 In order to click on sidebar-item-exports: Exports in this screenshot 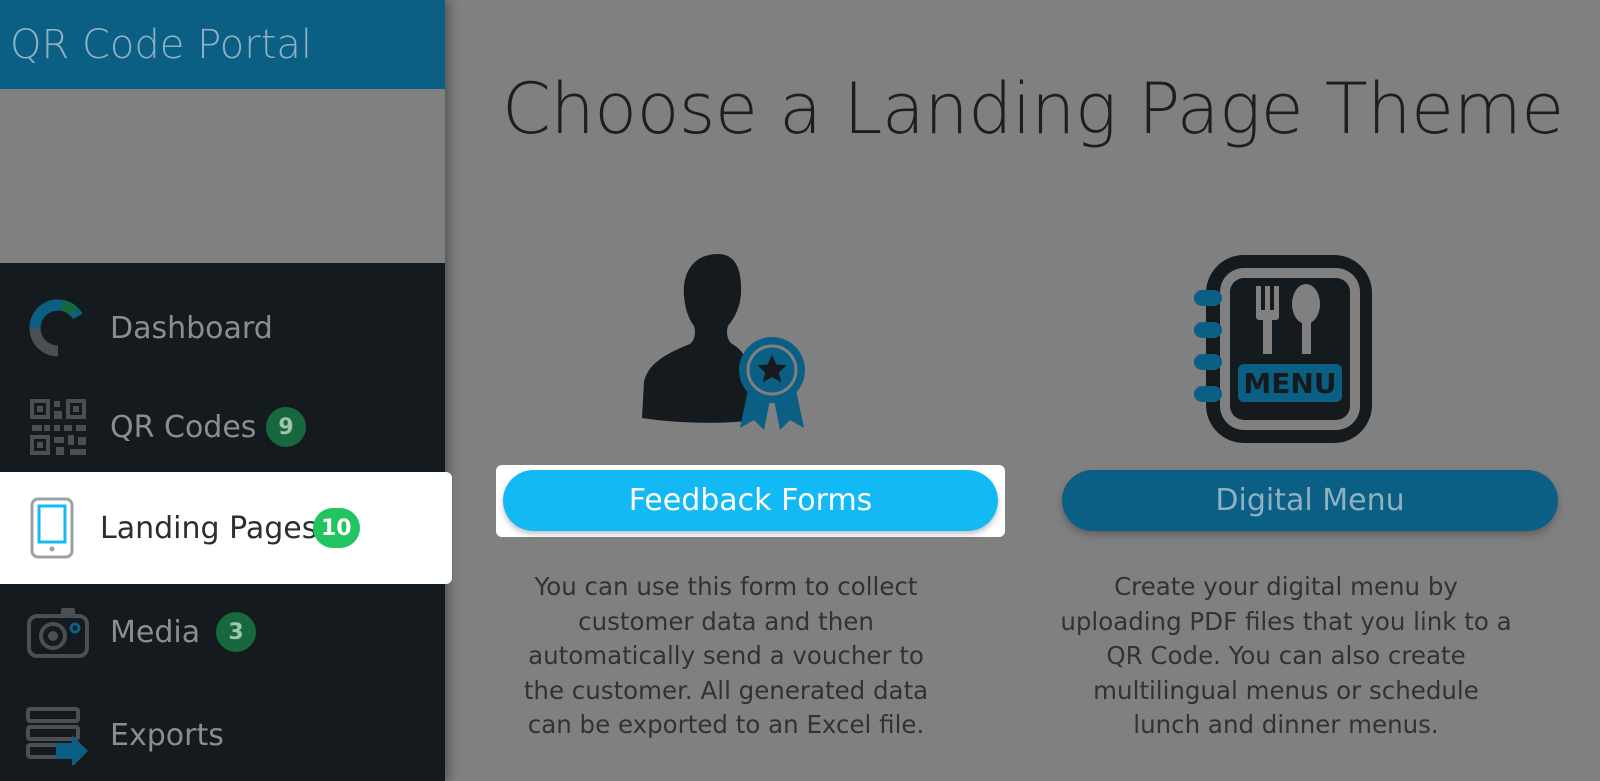, I will do `click(222, 733)`.